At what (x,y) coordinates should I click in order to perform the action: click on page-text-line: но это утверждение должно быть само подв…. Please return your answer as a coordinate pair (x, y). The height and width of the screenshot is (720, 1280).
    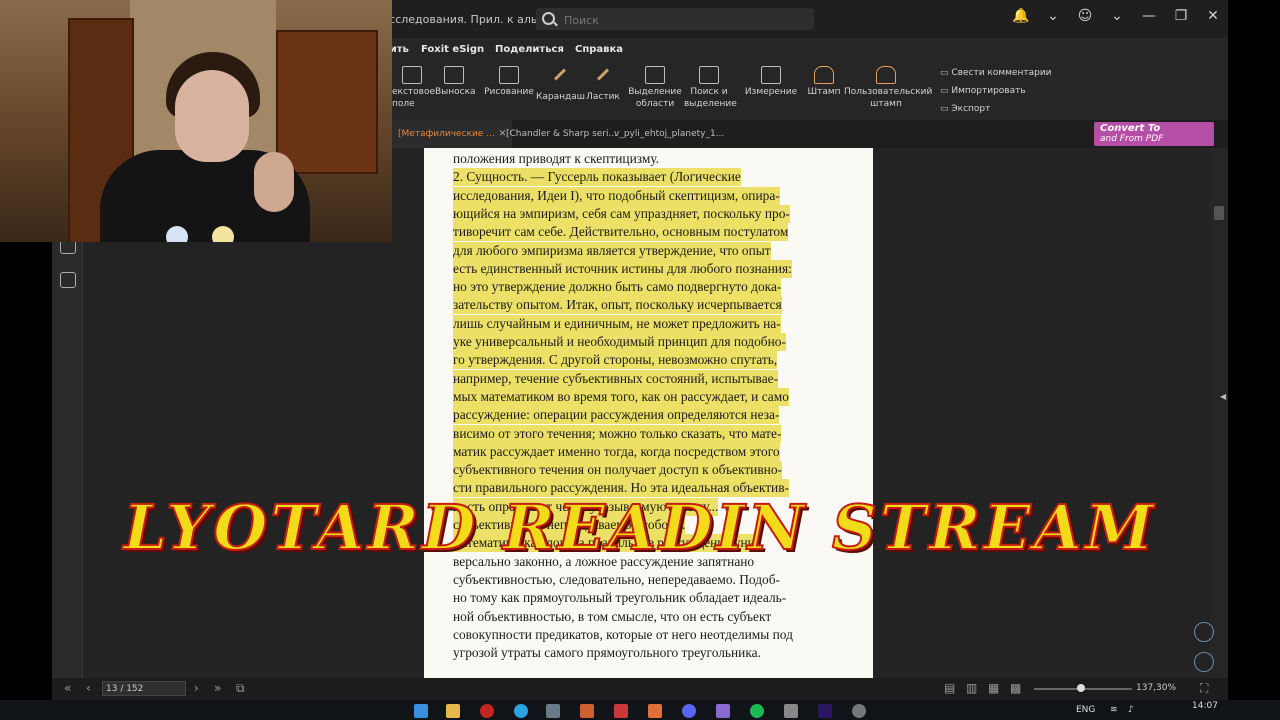
    Looking at the image, I should click on (617, 287).